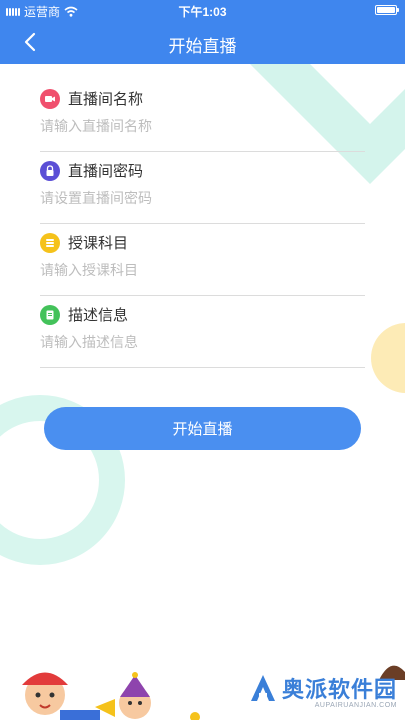 The height and width of the screenshot is (720, 405). I want to click on subject-list-icon, so click(50, 242).